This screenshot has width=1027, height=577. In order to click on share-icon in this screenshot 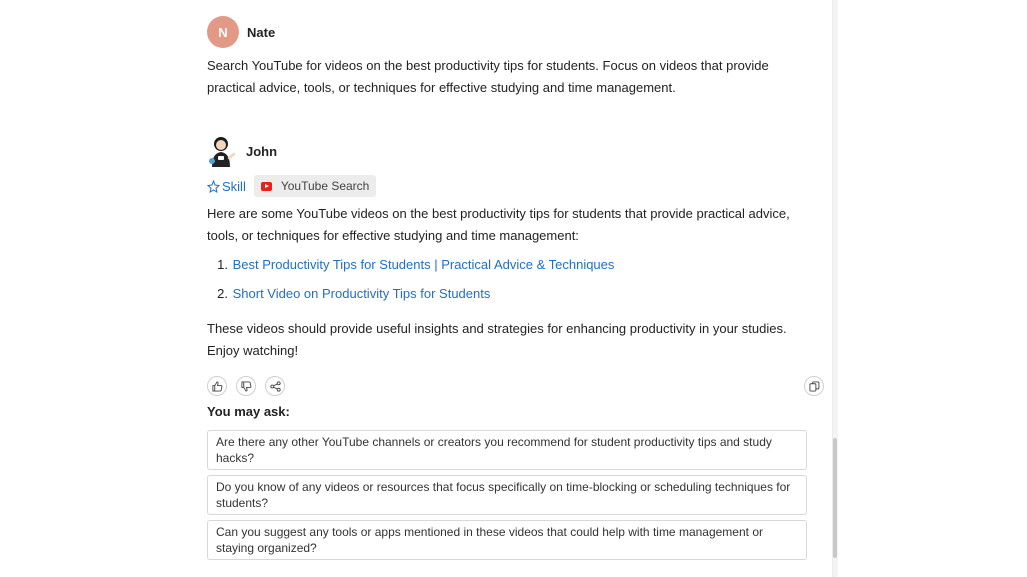, I will do `click(275, 386)`.